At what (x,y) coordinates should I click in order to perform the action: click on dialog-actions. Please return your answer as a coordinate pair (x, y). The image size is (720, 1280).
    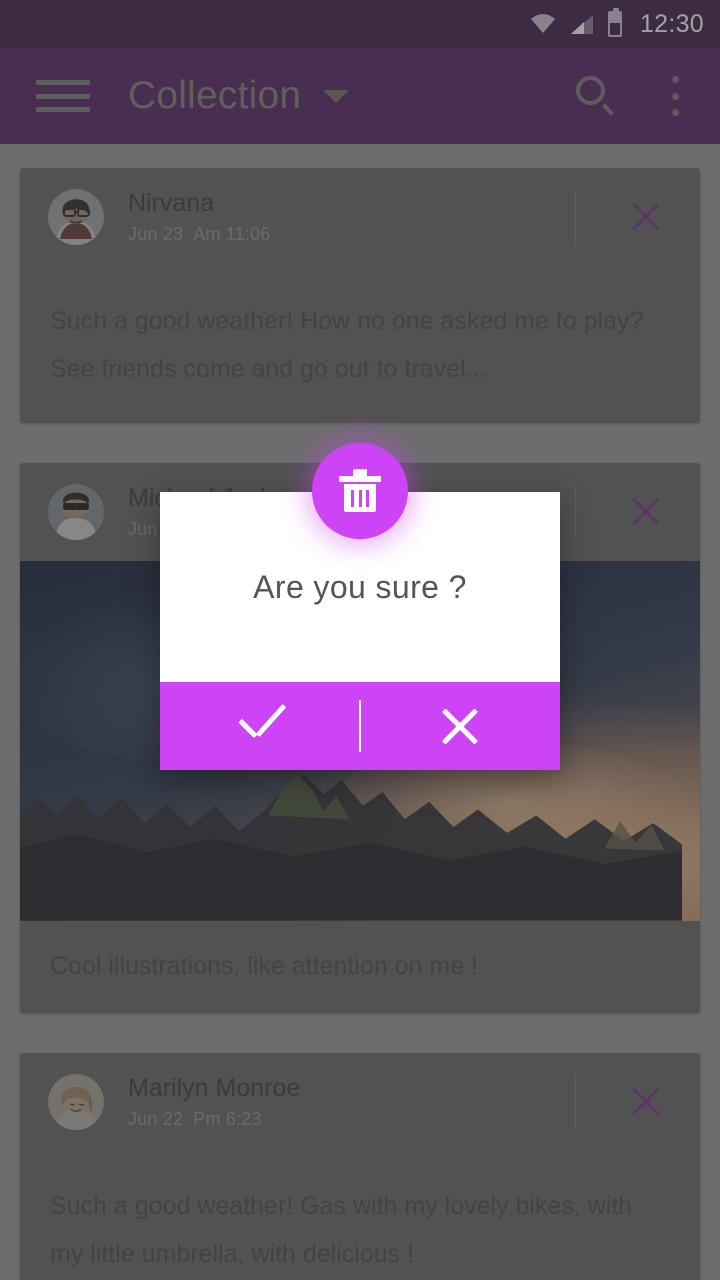
    Looking at the image, I should click on (360, 726).